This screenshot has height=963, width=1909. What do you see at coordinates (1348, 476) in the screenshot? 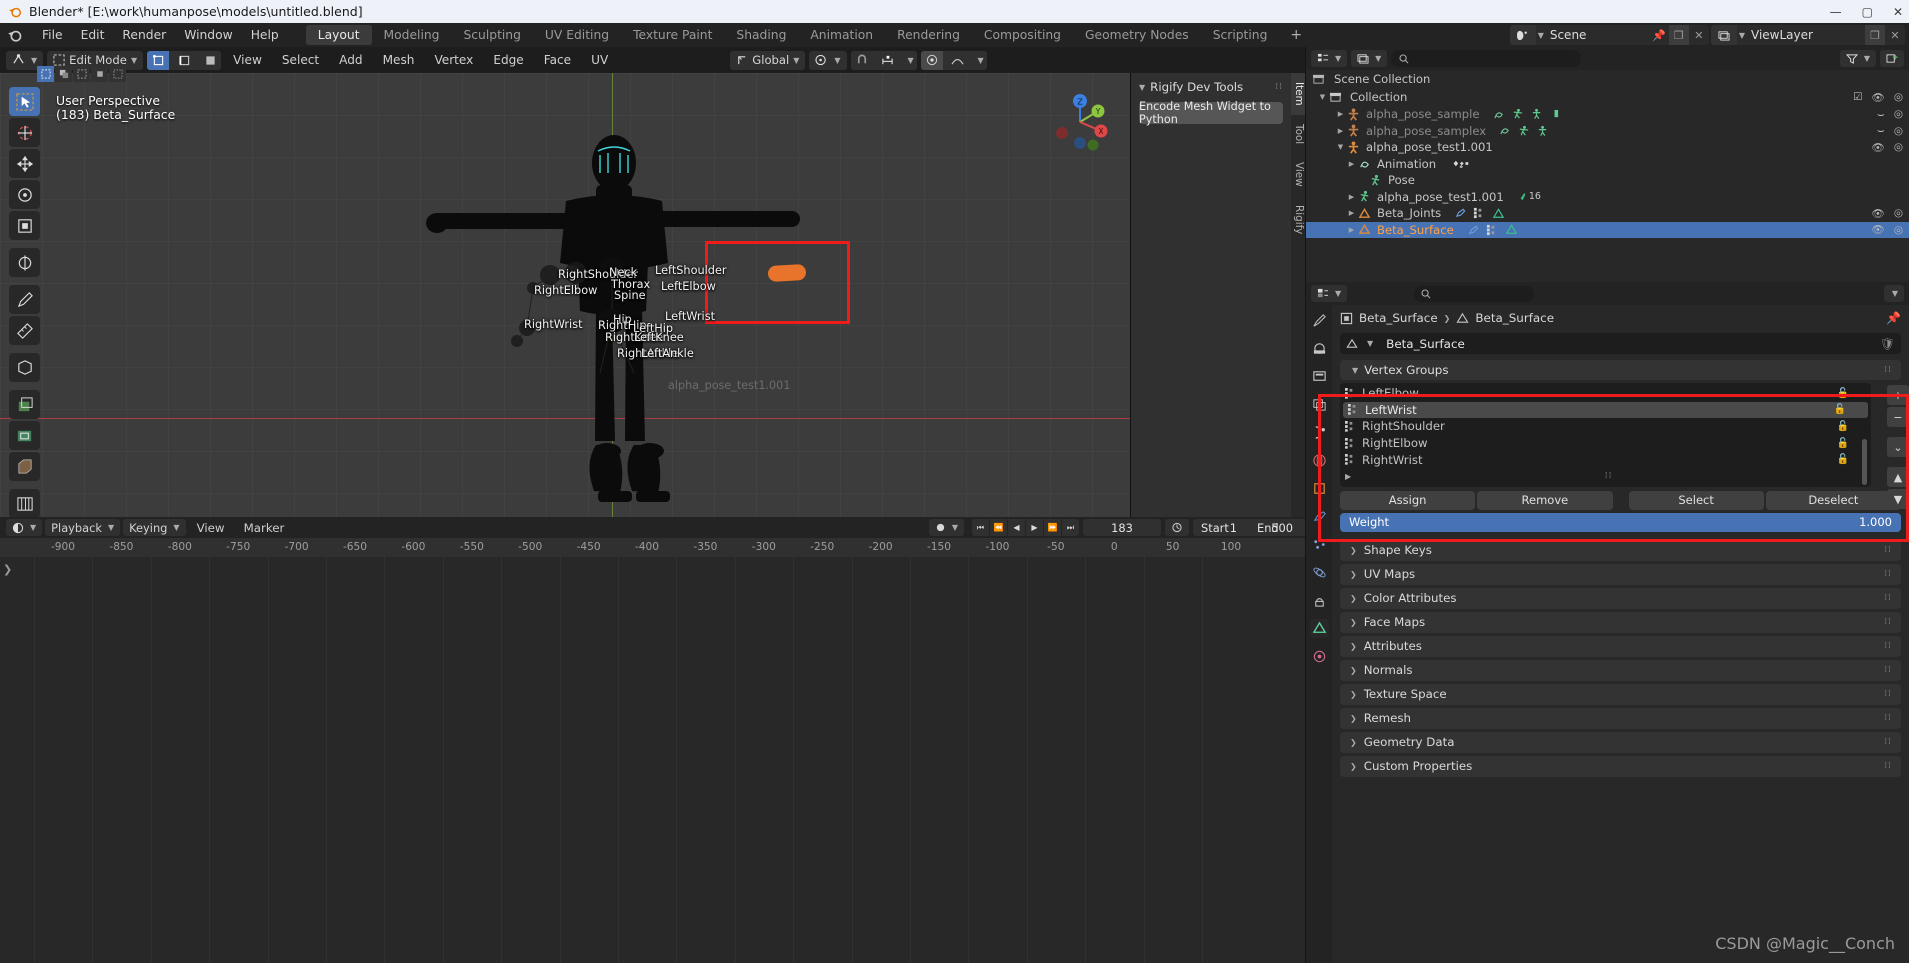
I see `list-expand-icon: ▶` at bounding box center [1348, 476].